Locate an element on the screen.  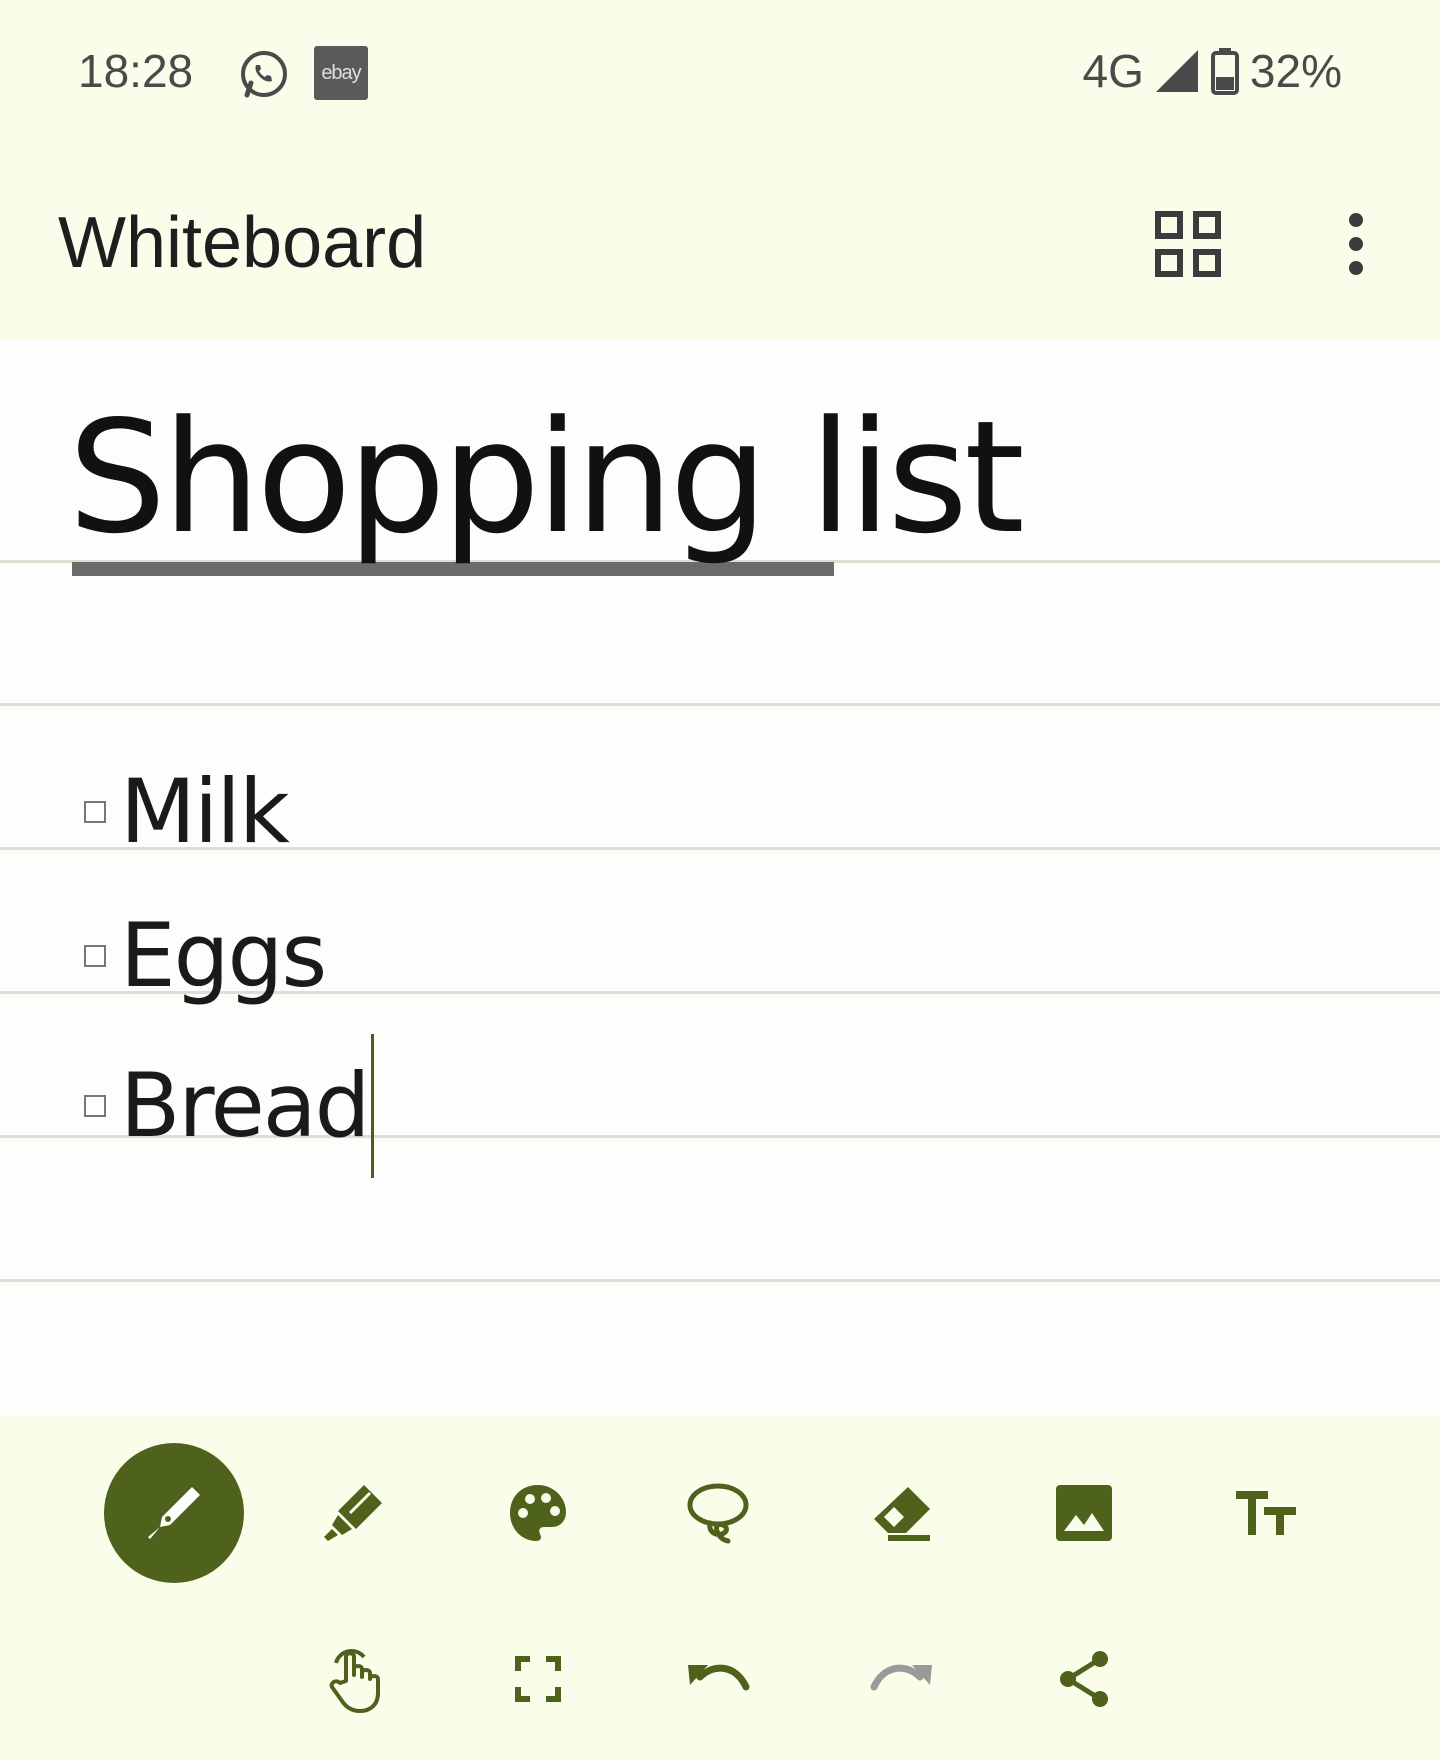
text-size-tool-button is located at coordinates (1266, 1513).